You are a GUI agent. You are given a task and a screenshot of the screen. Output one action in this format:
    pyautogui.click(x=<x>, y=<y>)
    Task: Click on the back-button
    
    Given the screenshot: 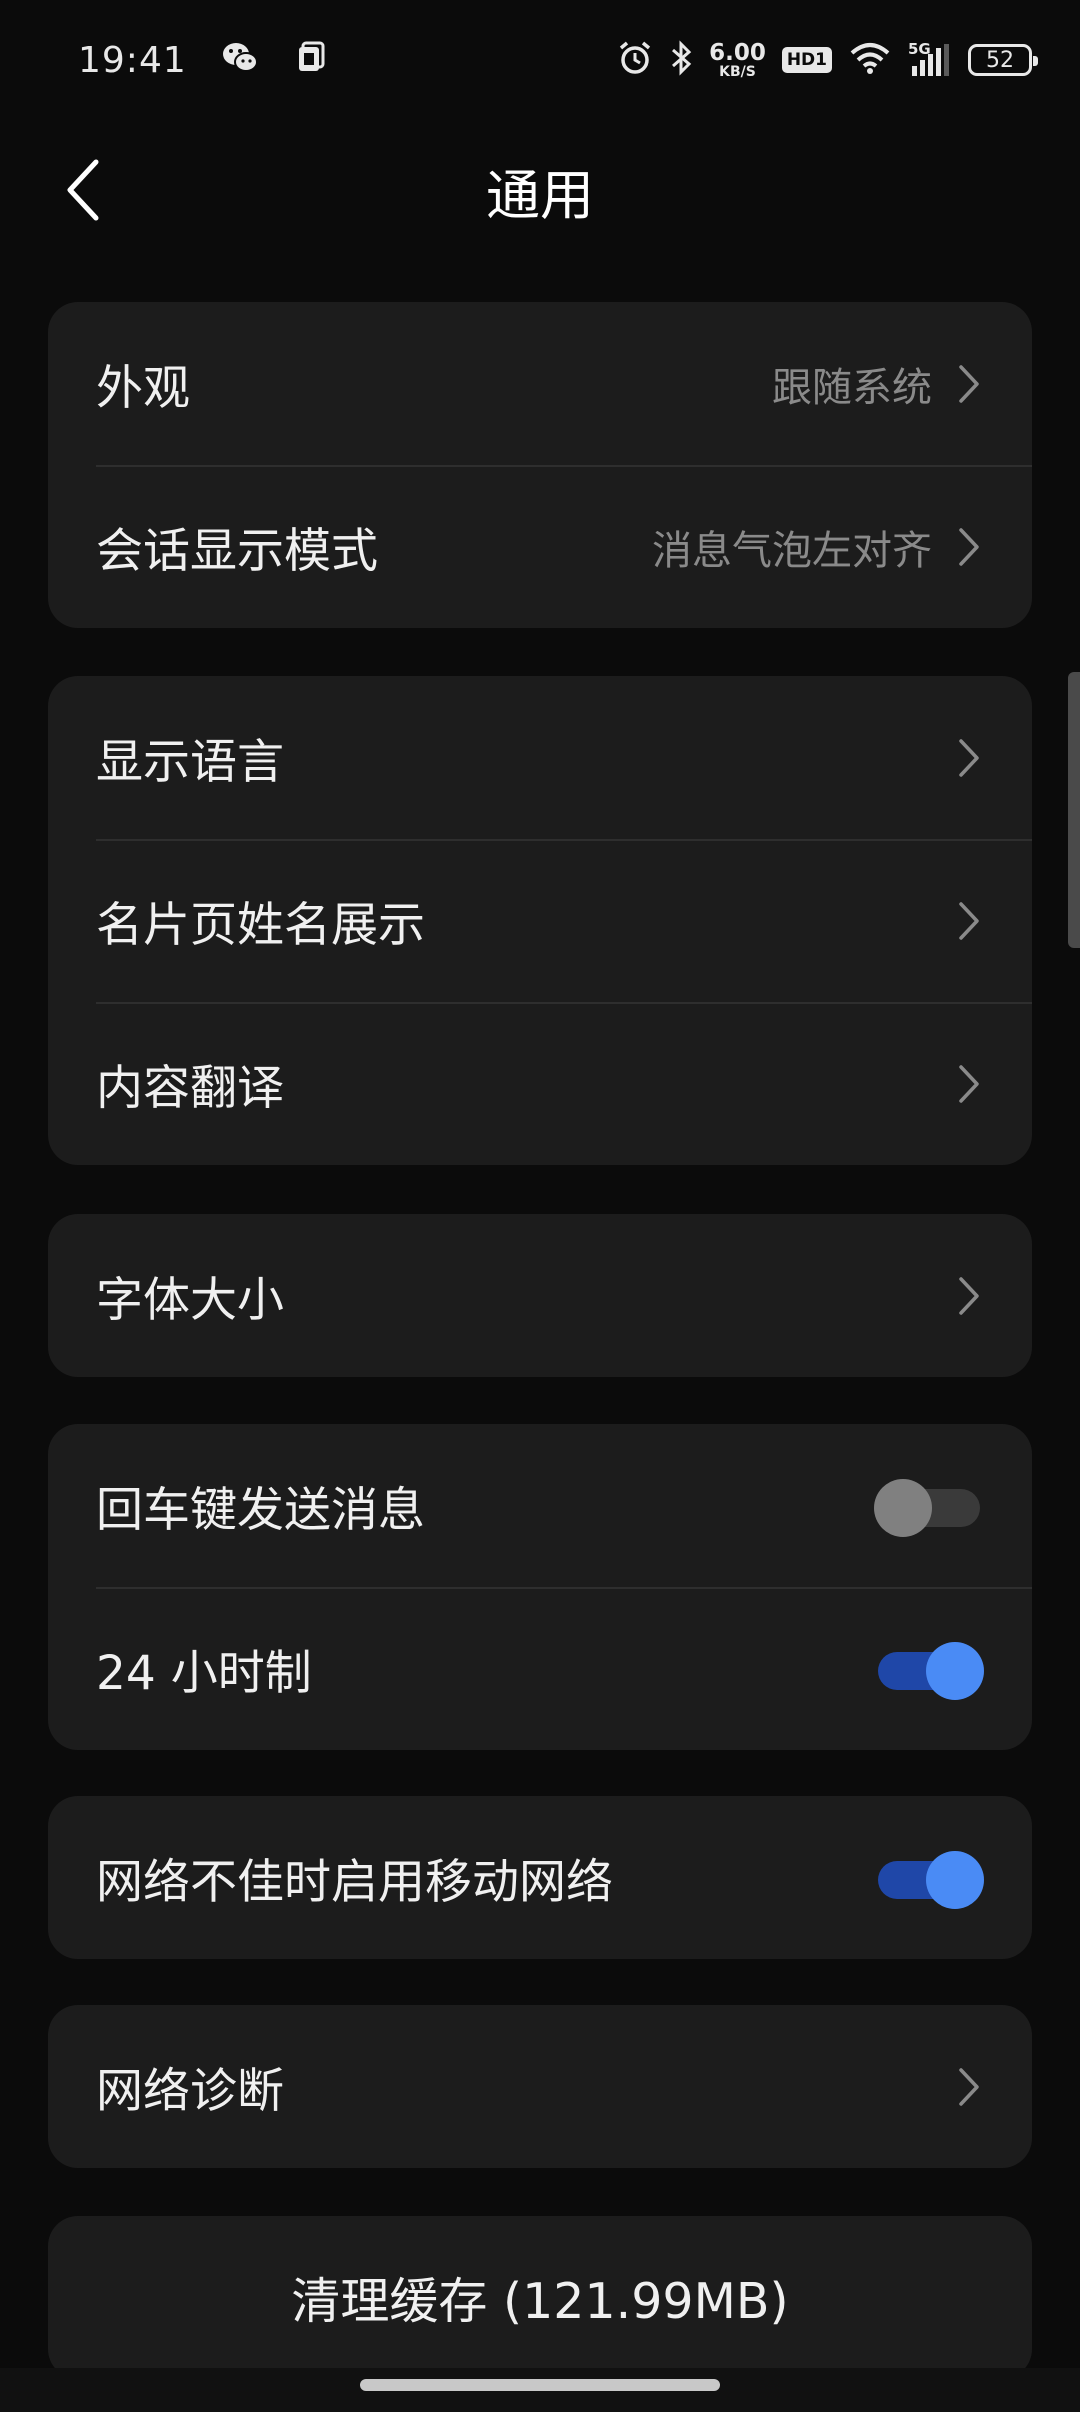 What is the action you would take?
    pyautogui.click(x=84, y=190)
    